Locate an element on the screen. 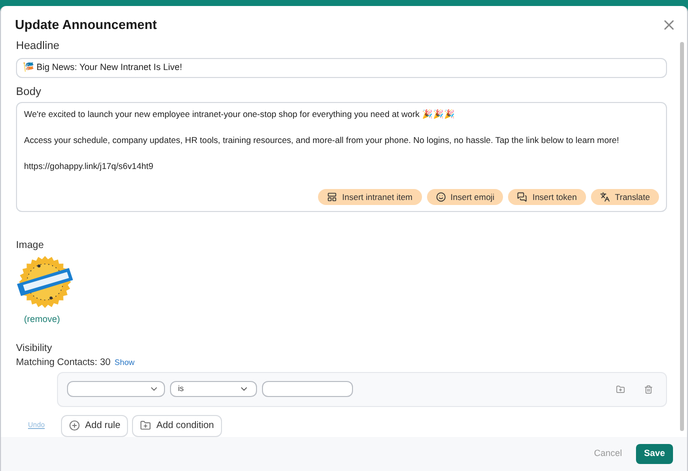  folder-icon is located at coordinates (620, 389).